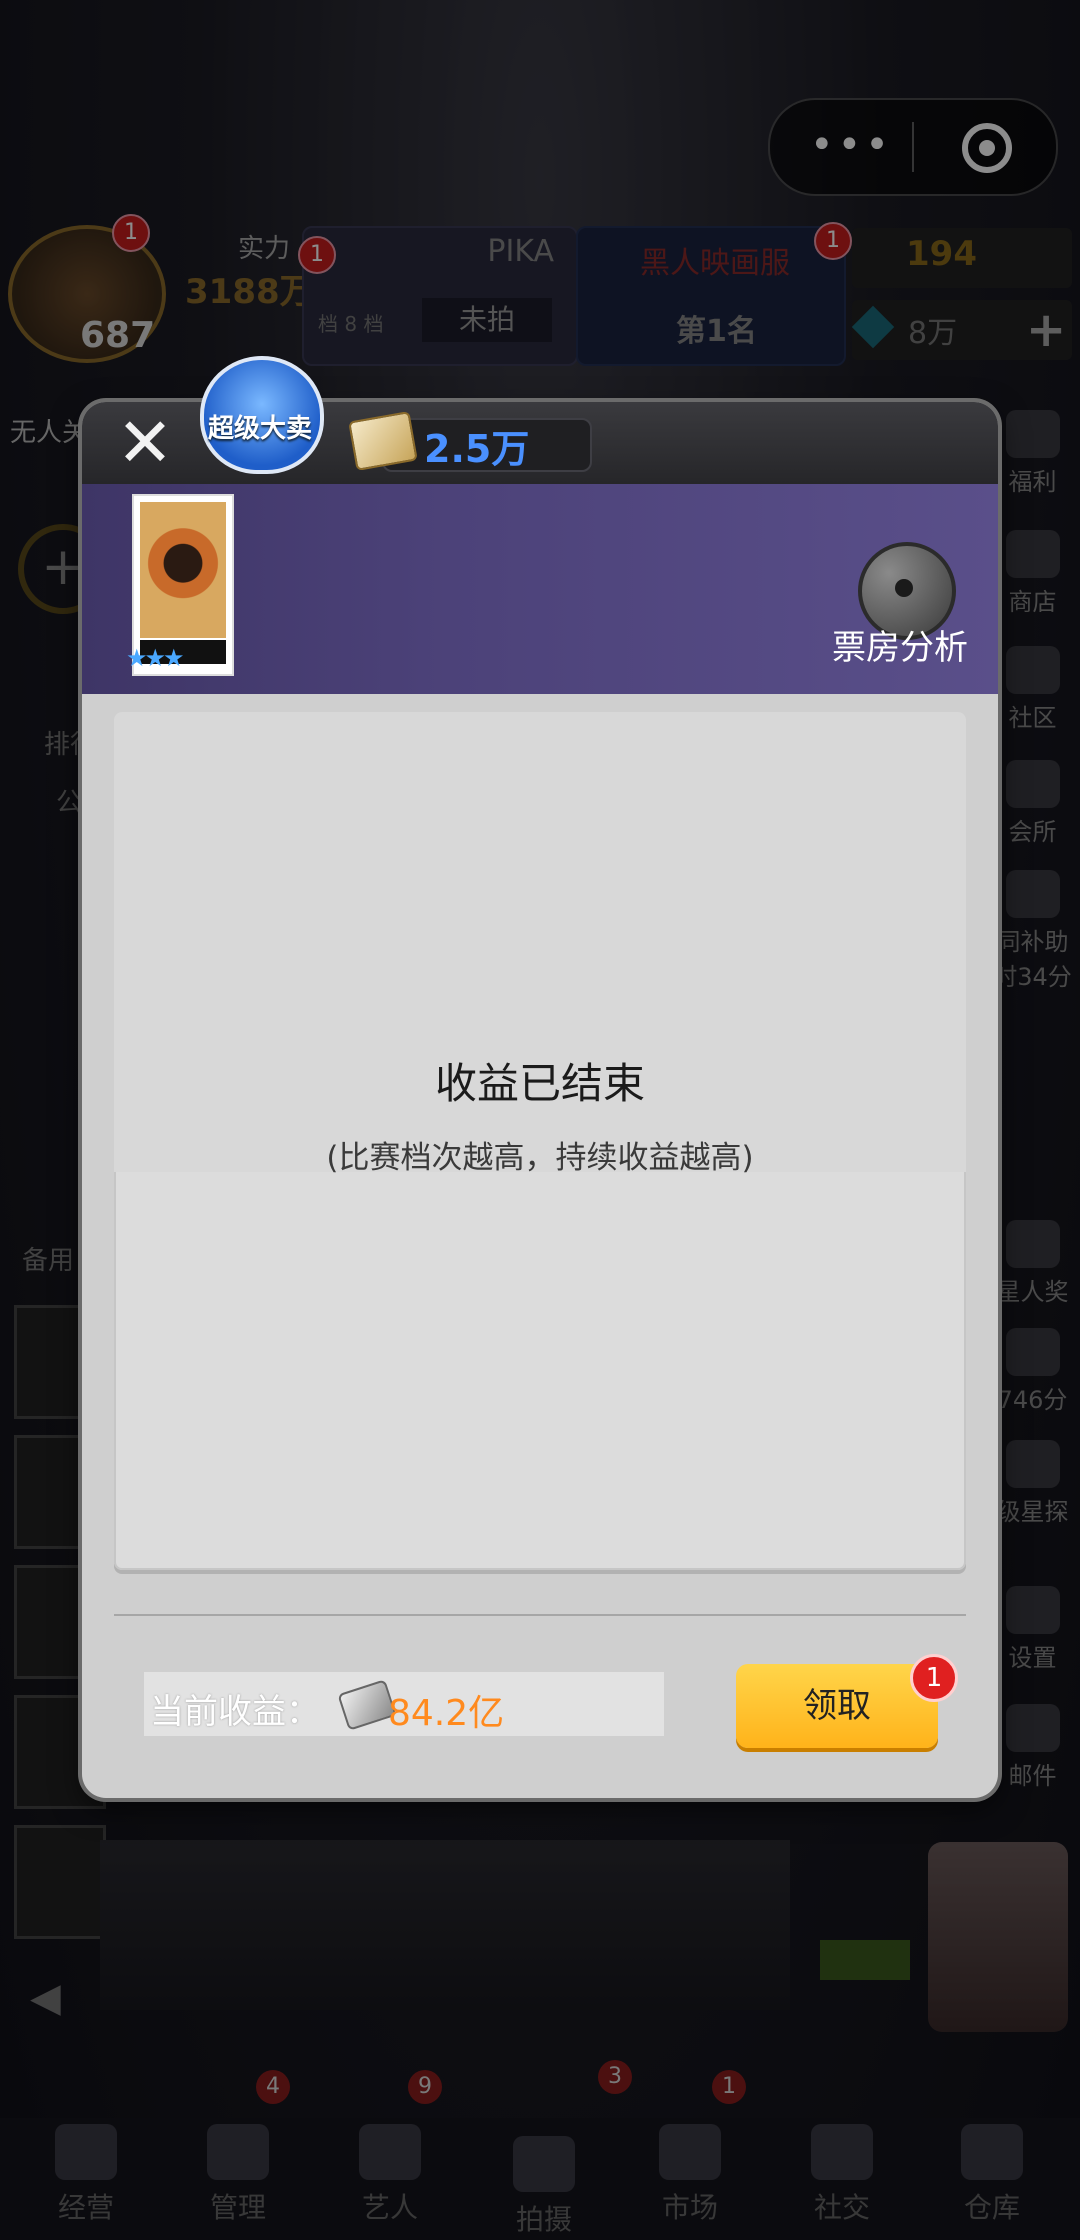 This screenshot has height=2240, width=1080. I want to click on earnings-ended-hint: (比赛档次越高，持续收益越高), so click(540, 1158).